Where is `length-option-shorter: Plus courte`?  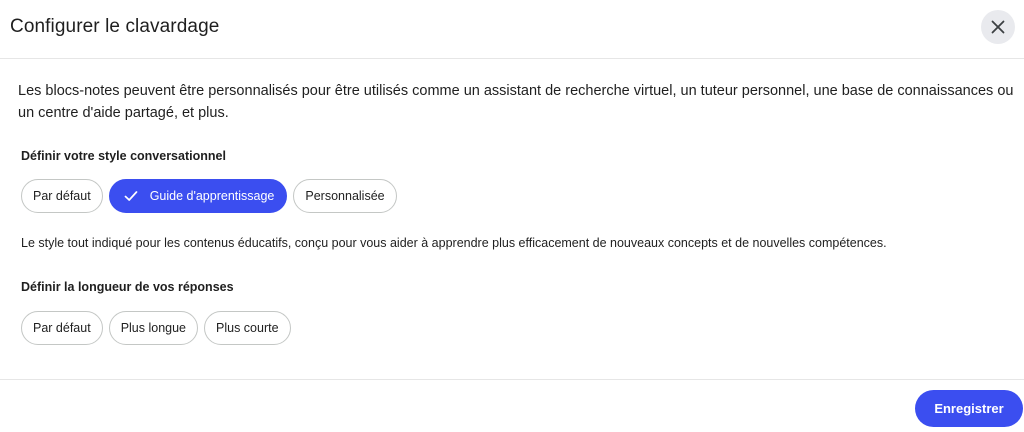
length-option-shorter: Plus courte is located at coordinates (247, 328).